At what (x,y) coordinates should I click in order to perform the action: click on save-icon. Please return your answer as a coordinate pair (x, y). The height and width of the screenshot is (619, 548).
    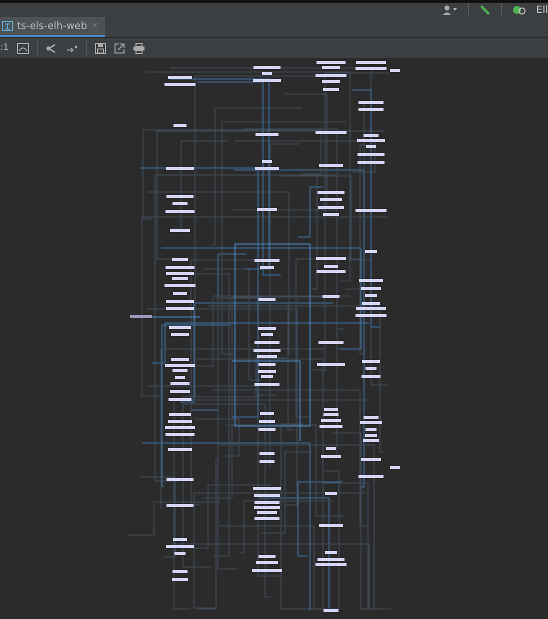
    Looking at the image, I should click on (100, 48).